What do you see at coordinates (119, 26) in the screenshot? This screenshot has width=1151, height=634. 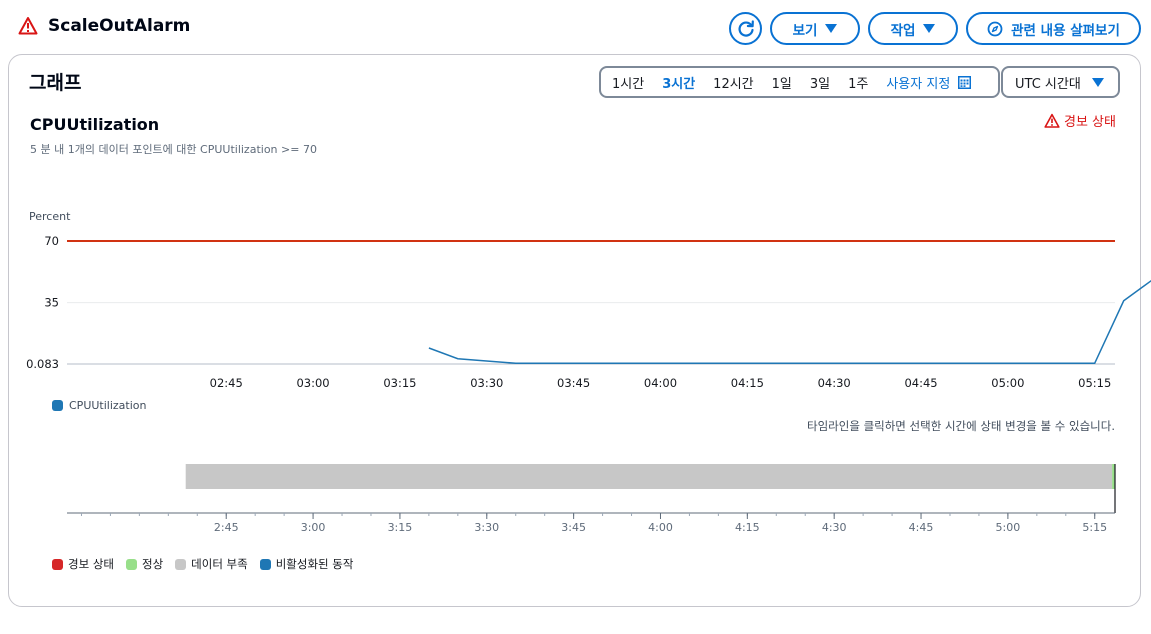 I see `alarm-name: ScaleOutAlarm` at bounding box center [119, 26].